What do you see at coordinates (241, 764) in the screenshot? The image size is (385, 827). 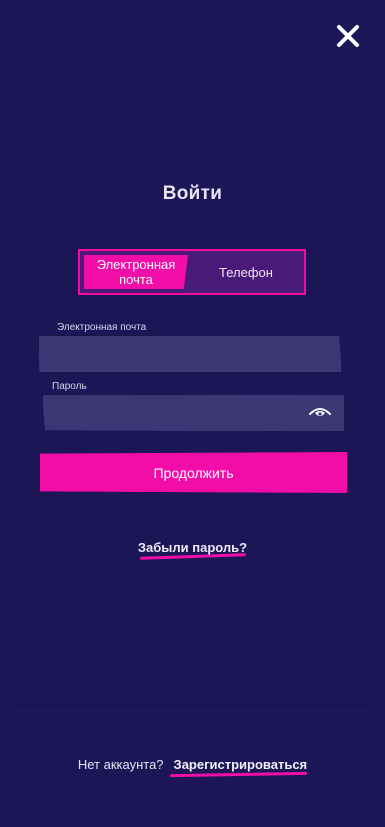 I see `register-link: Зарегистрироваться` at bounding box center [241, 764].